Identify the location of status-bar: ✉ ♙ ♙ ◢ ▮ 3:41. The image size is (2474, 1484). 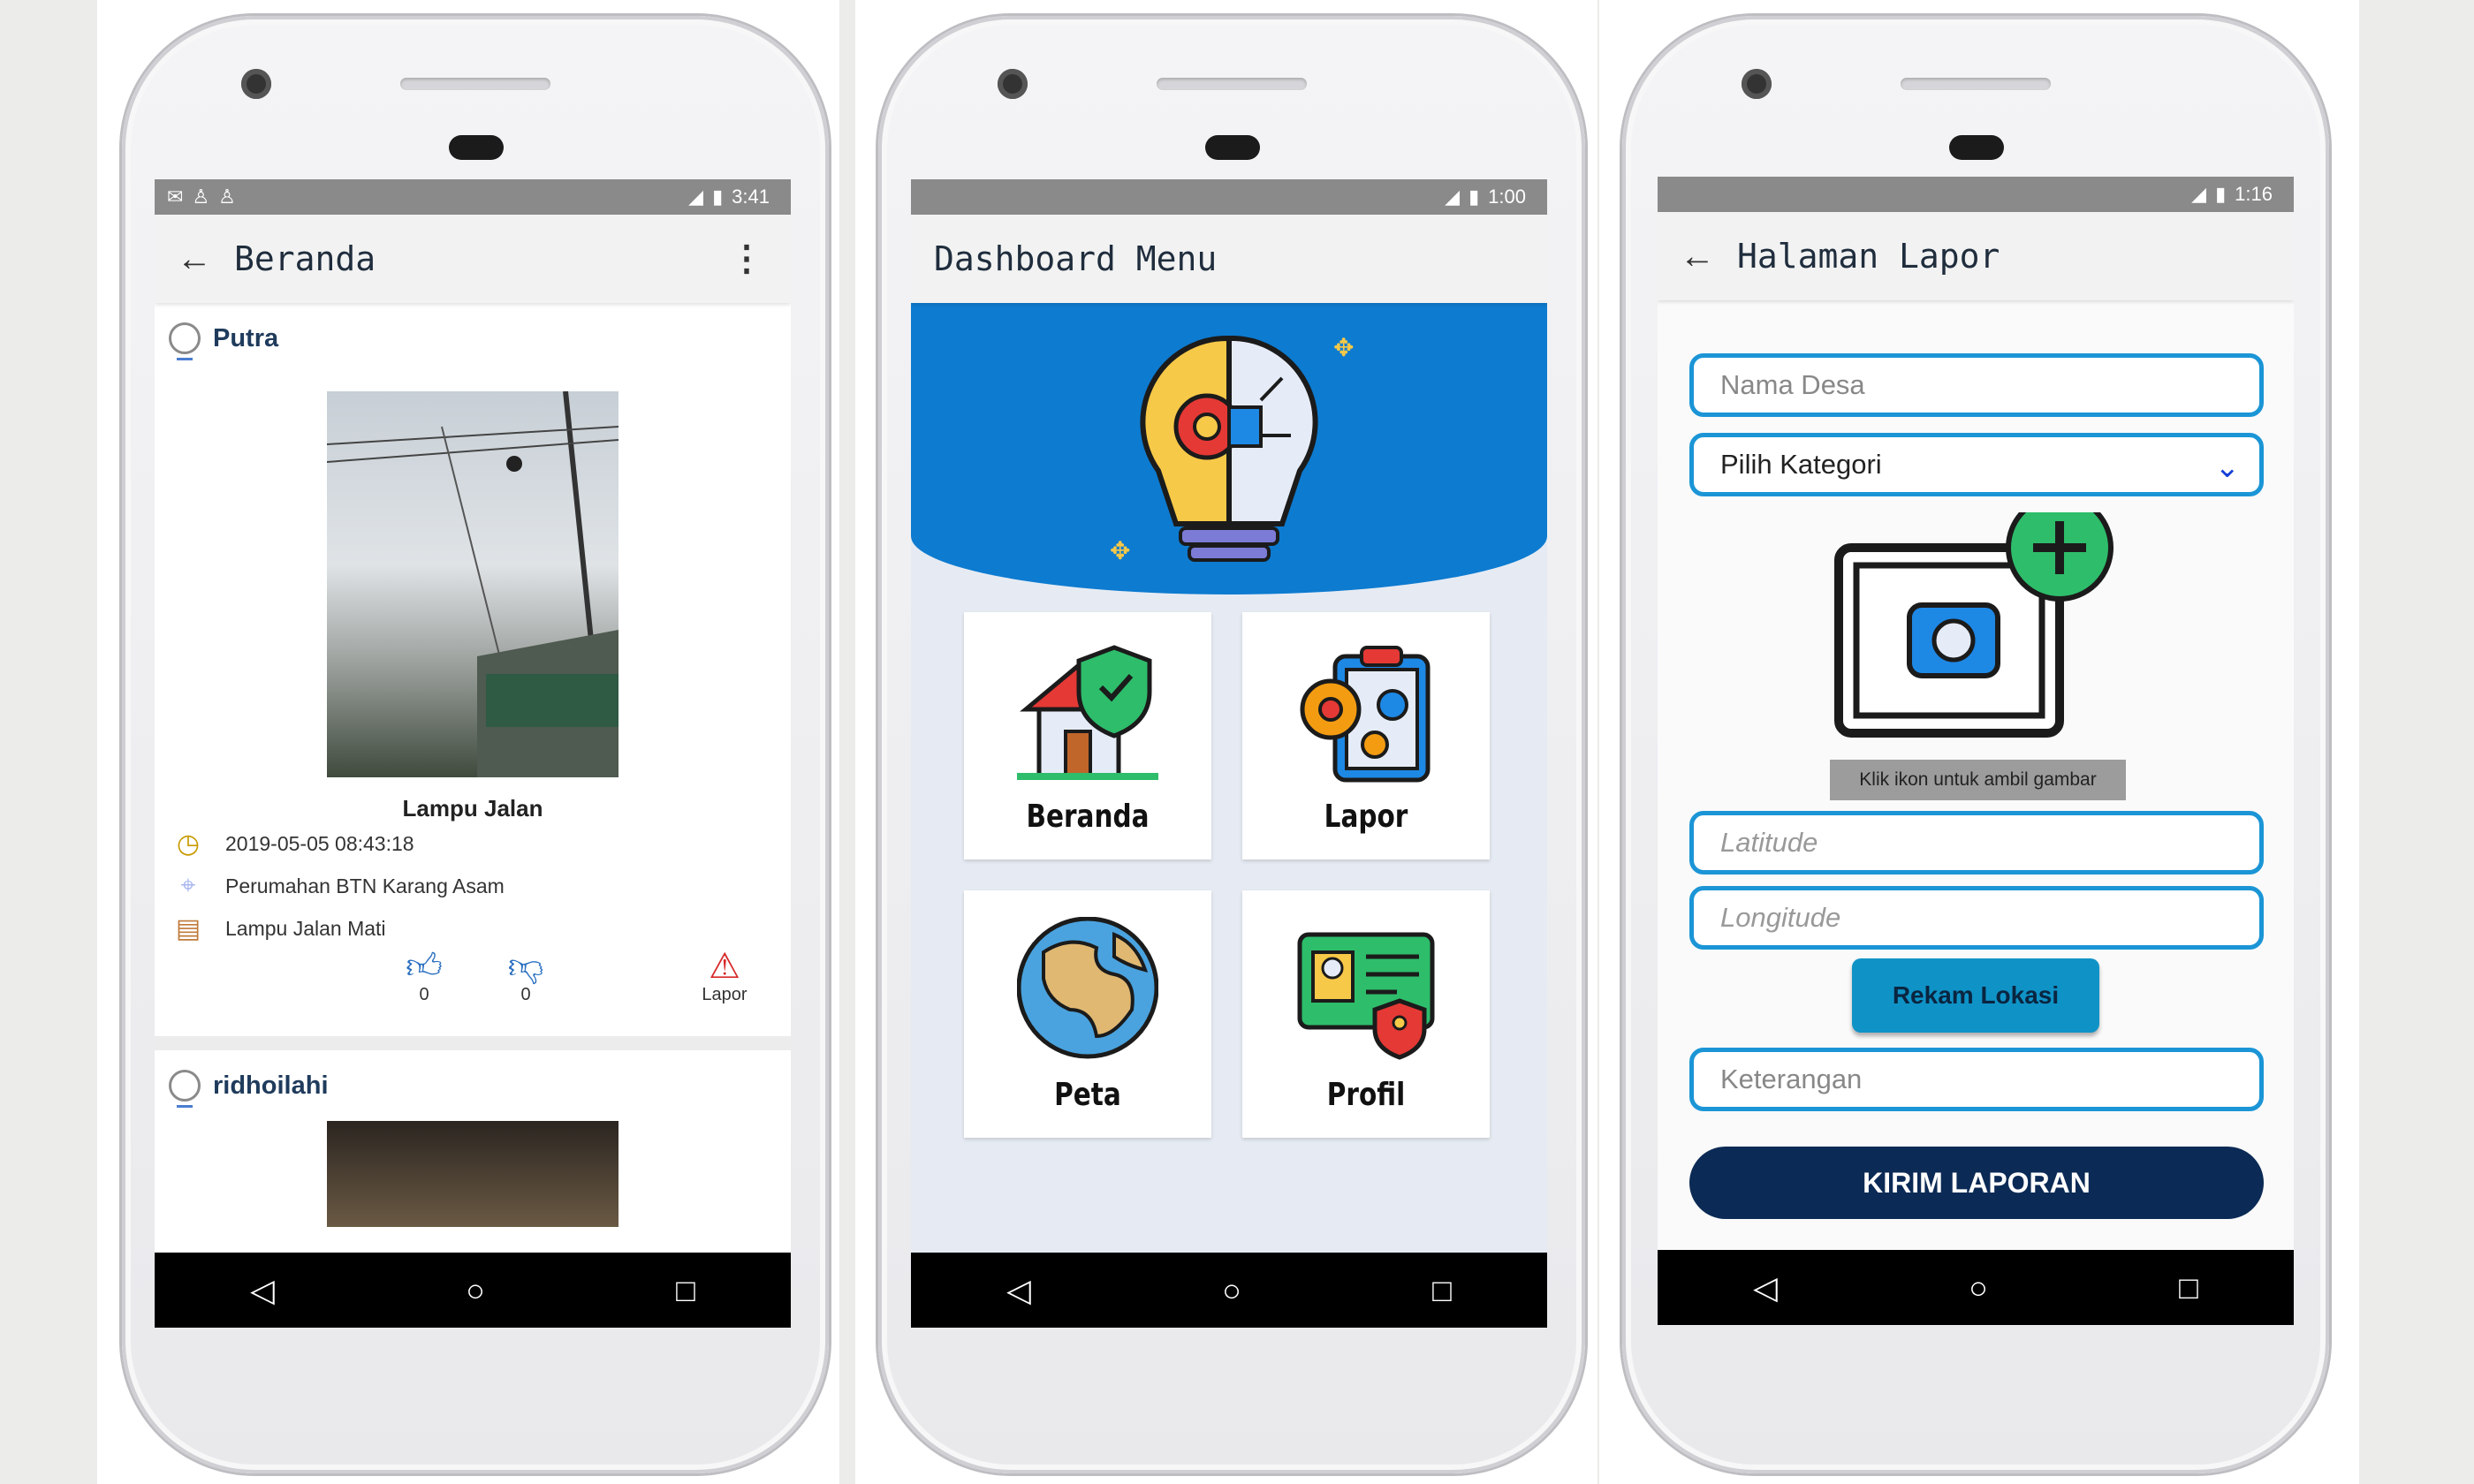
(473, 197).